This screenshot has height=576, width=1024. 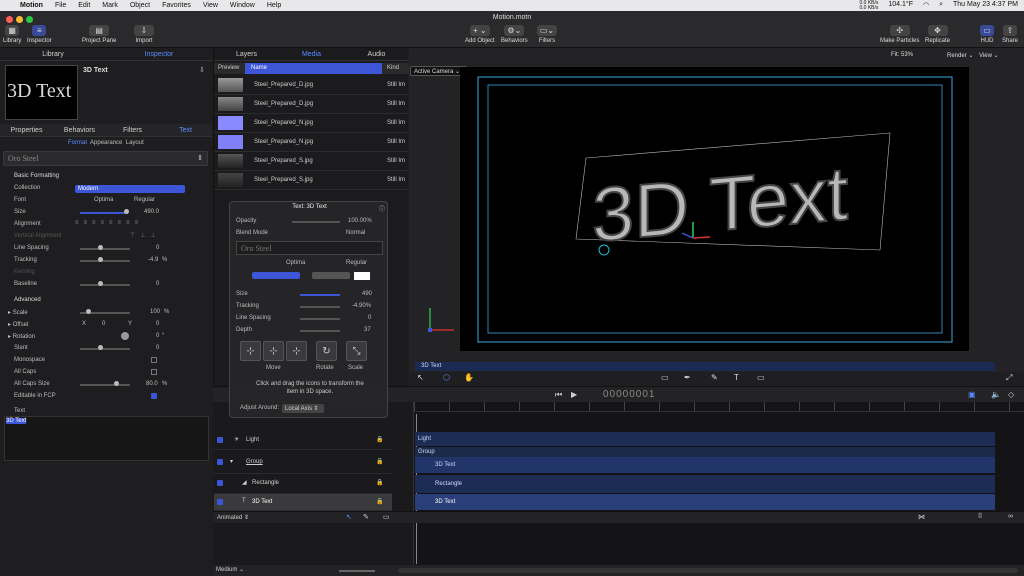 I want to click on canvas-3d-text: 3D Text, so click(x=720, y=204).